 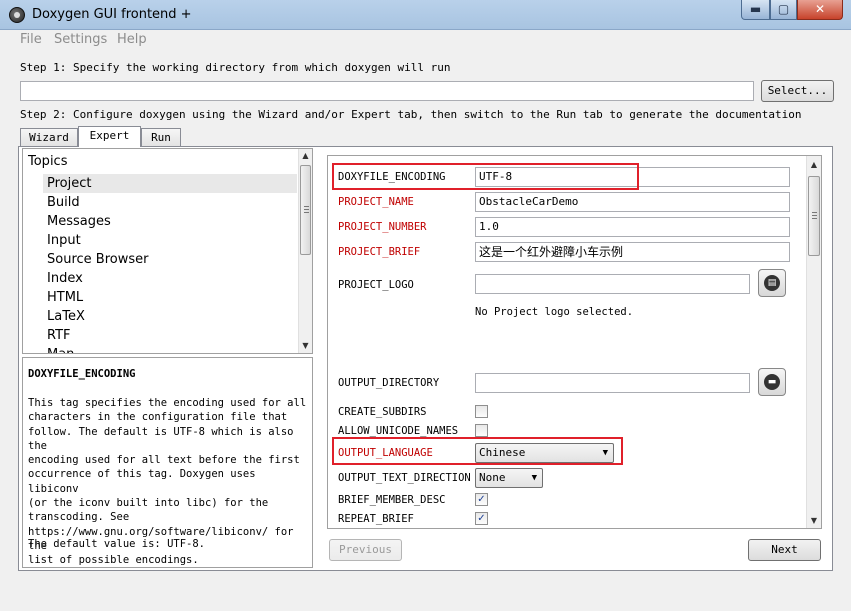 I want to click on output-directory-input, so click(x=612, y=383).